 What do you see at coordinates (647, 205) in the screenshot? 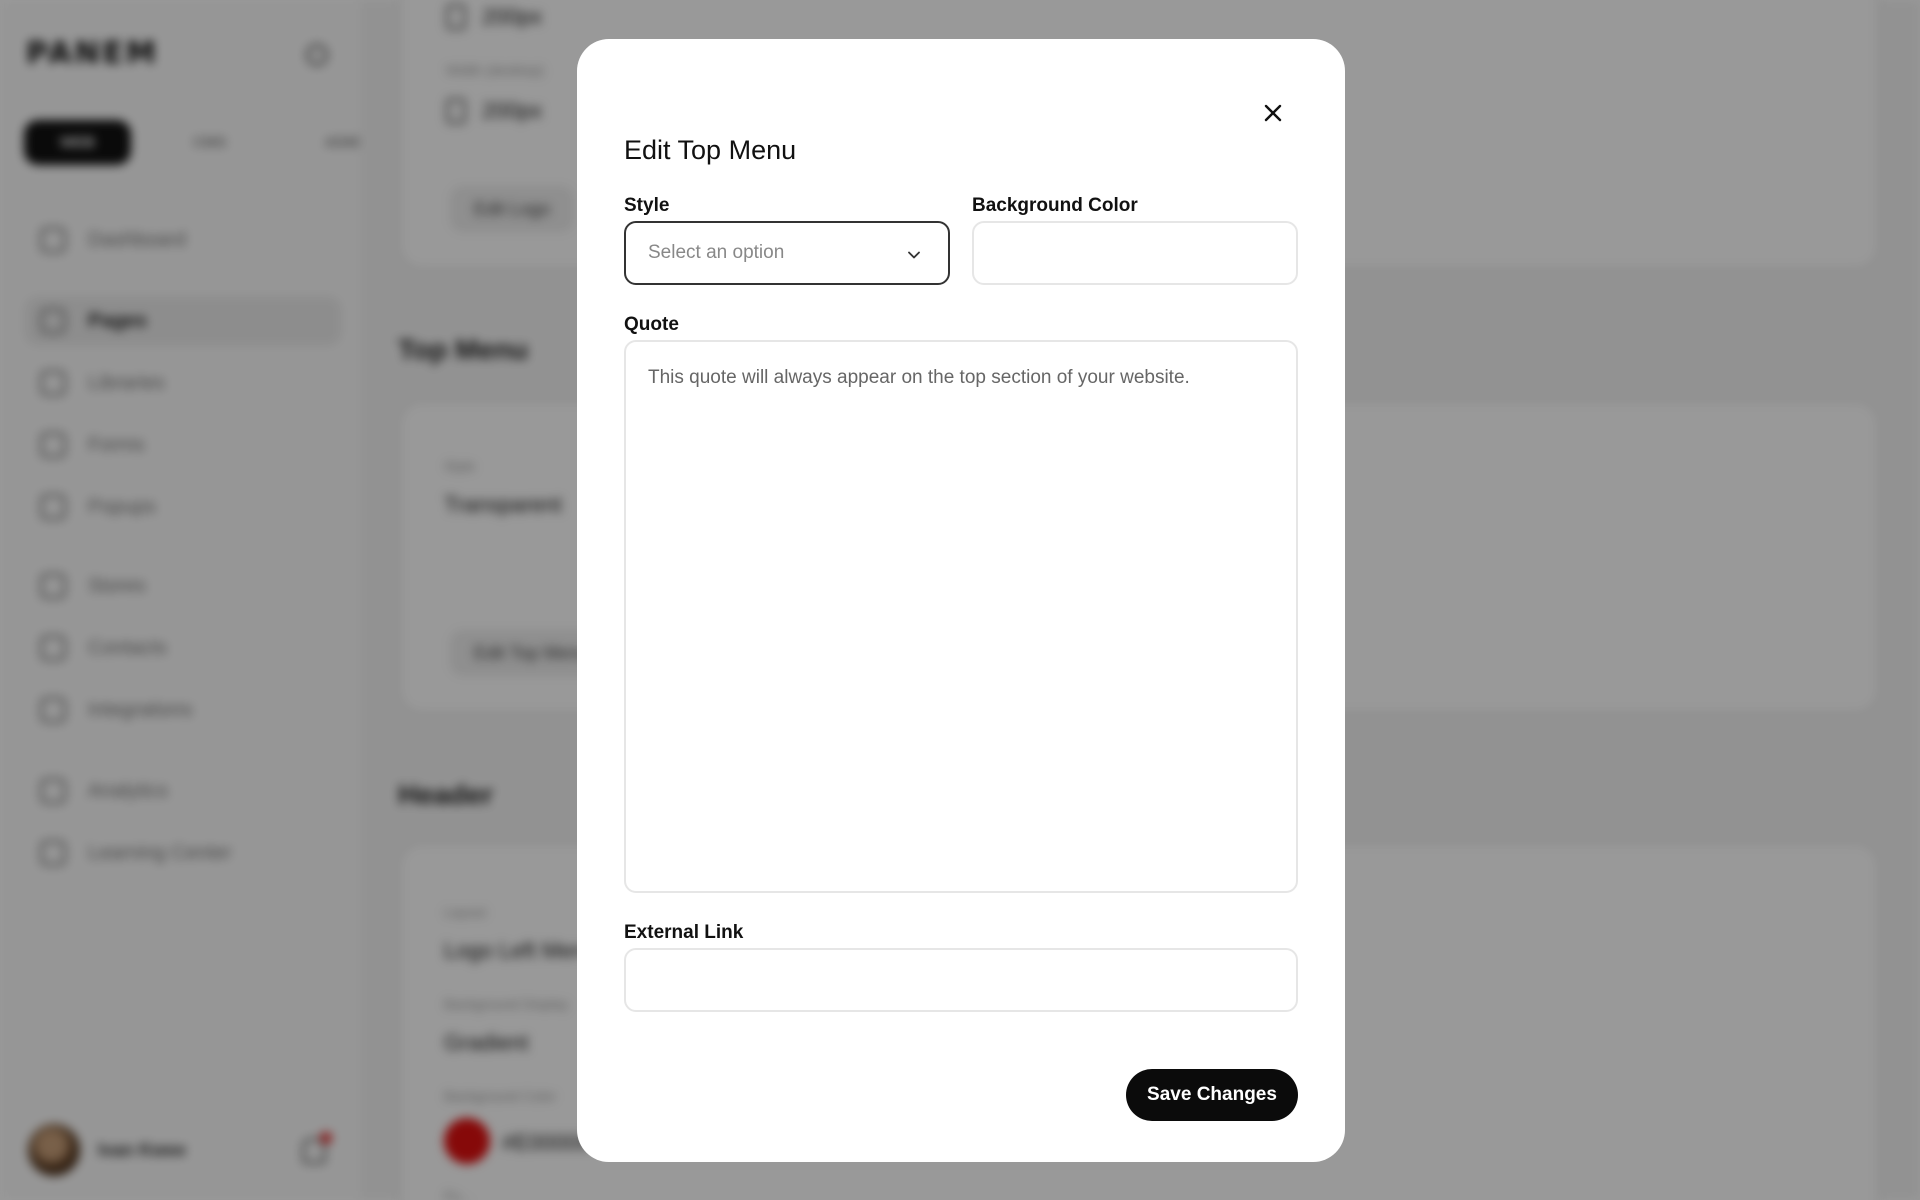
I see `style-label: Style` at bounding box center [647, 205].